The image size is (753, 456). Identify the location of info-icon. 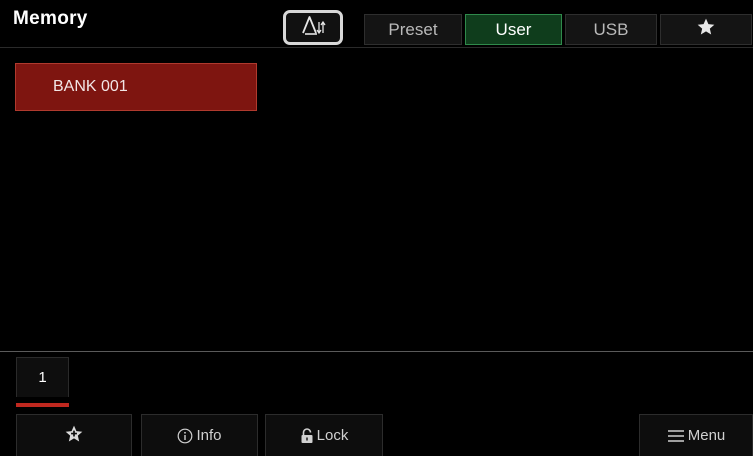
(185, 436).